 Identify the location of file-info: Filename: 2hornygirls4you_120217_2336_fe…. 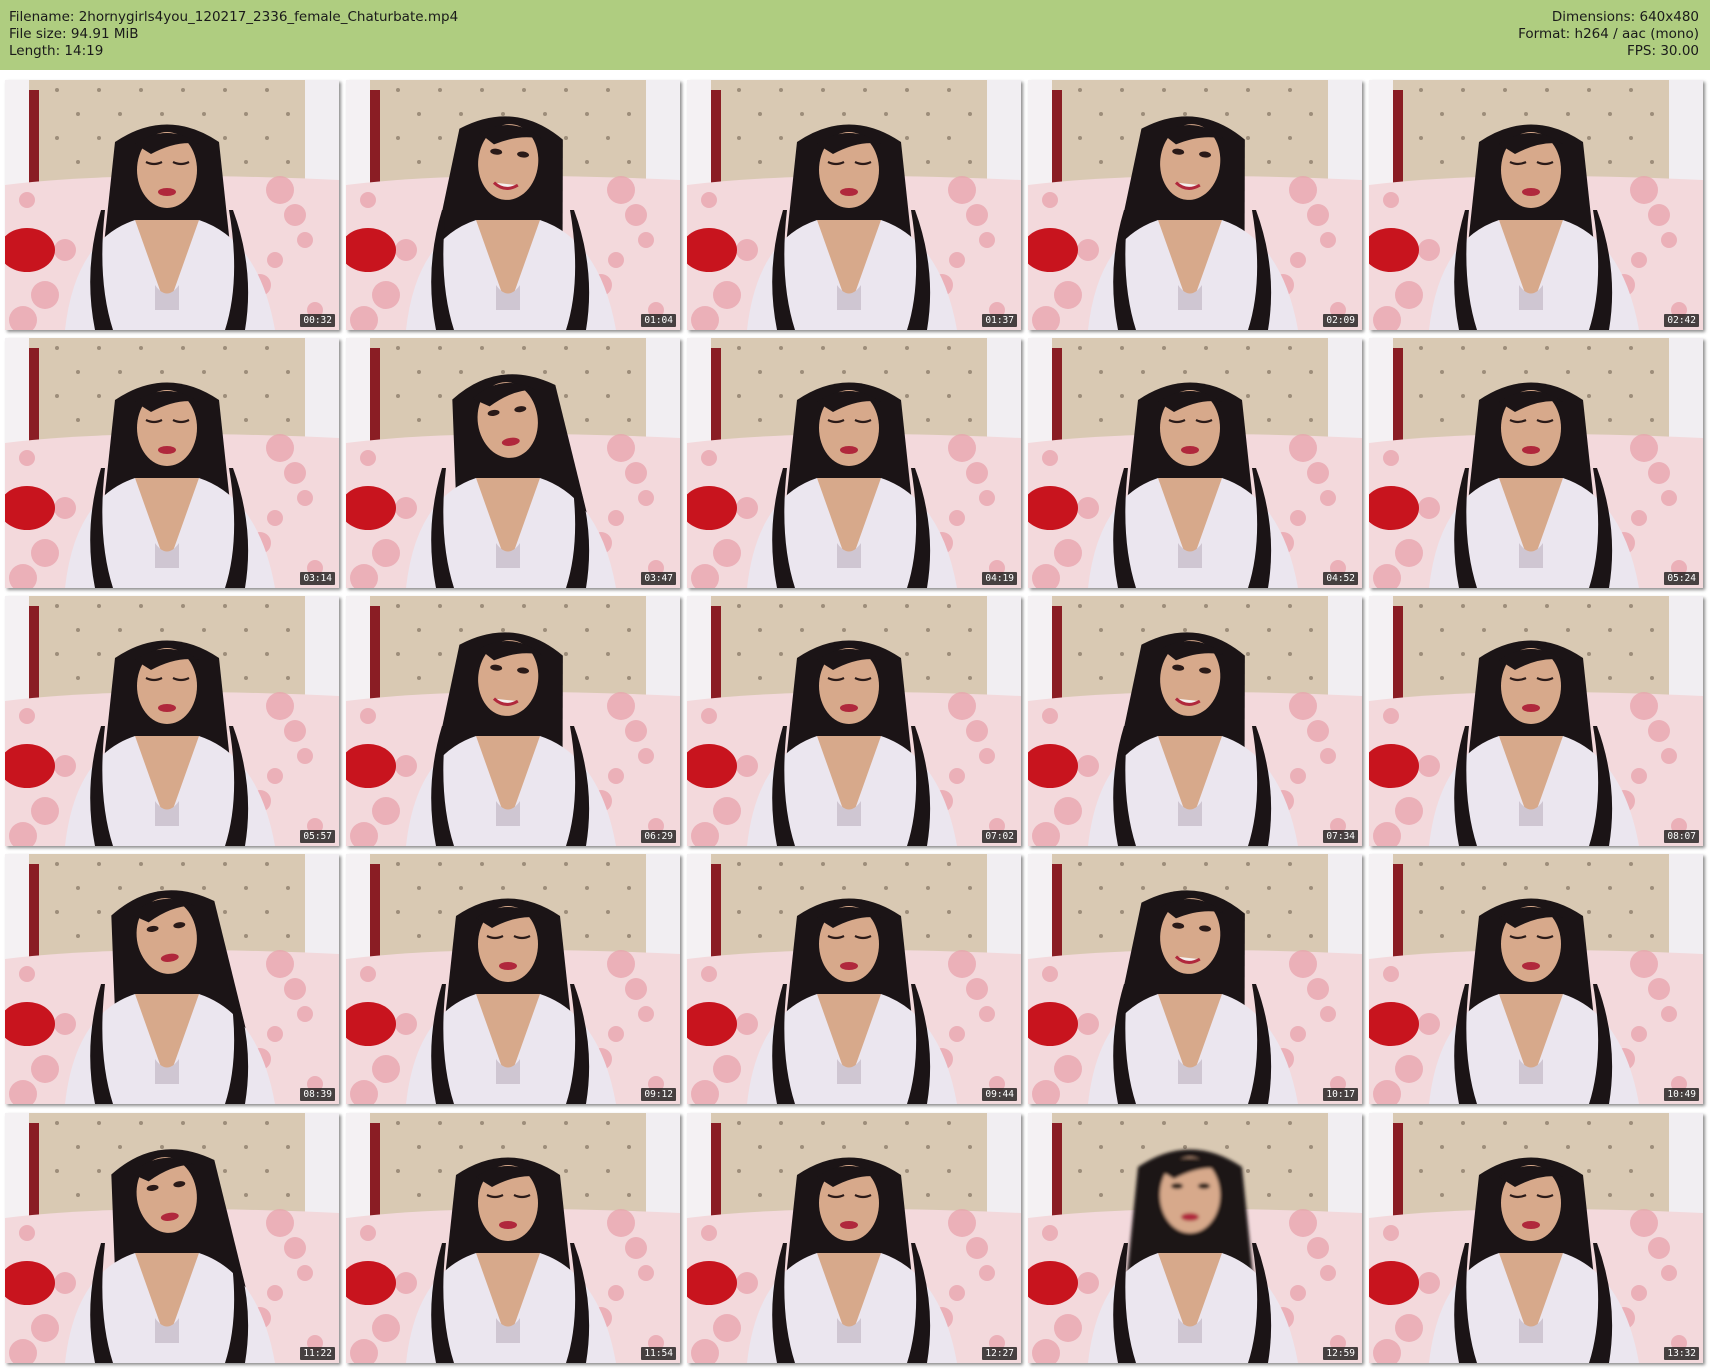
(233, 34).